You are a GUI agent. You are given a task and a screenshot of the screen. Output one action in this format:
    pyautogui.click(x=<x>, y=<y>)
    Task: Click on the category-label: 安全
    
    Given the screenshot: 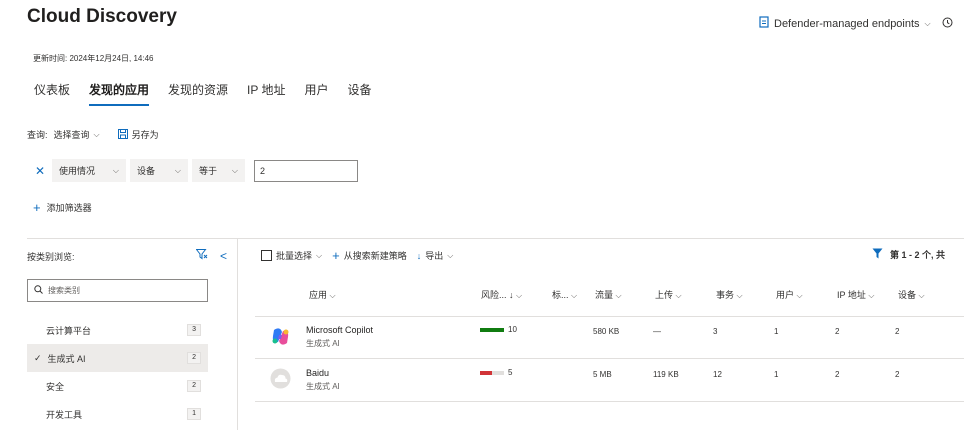 What is the action you would take?
    pyautogui.click(x=55, y=386)
    